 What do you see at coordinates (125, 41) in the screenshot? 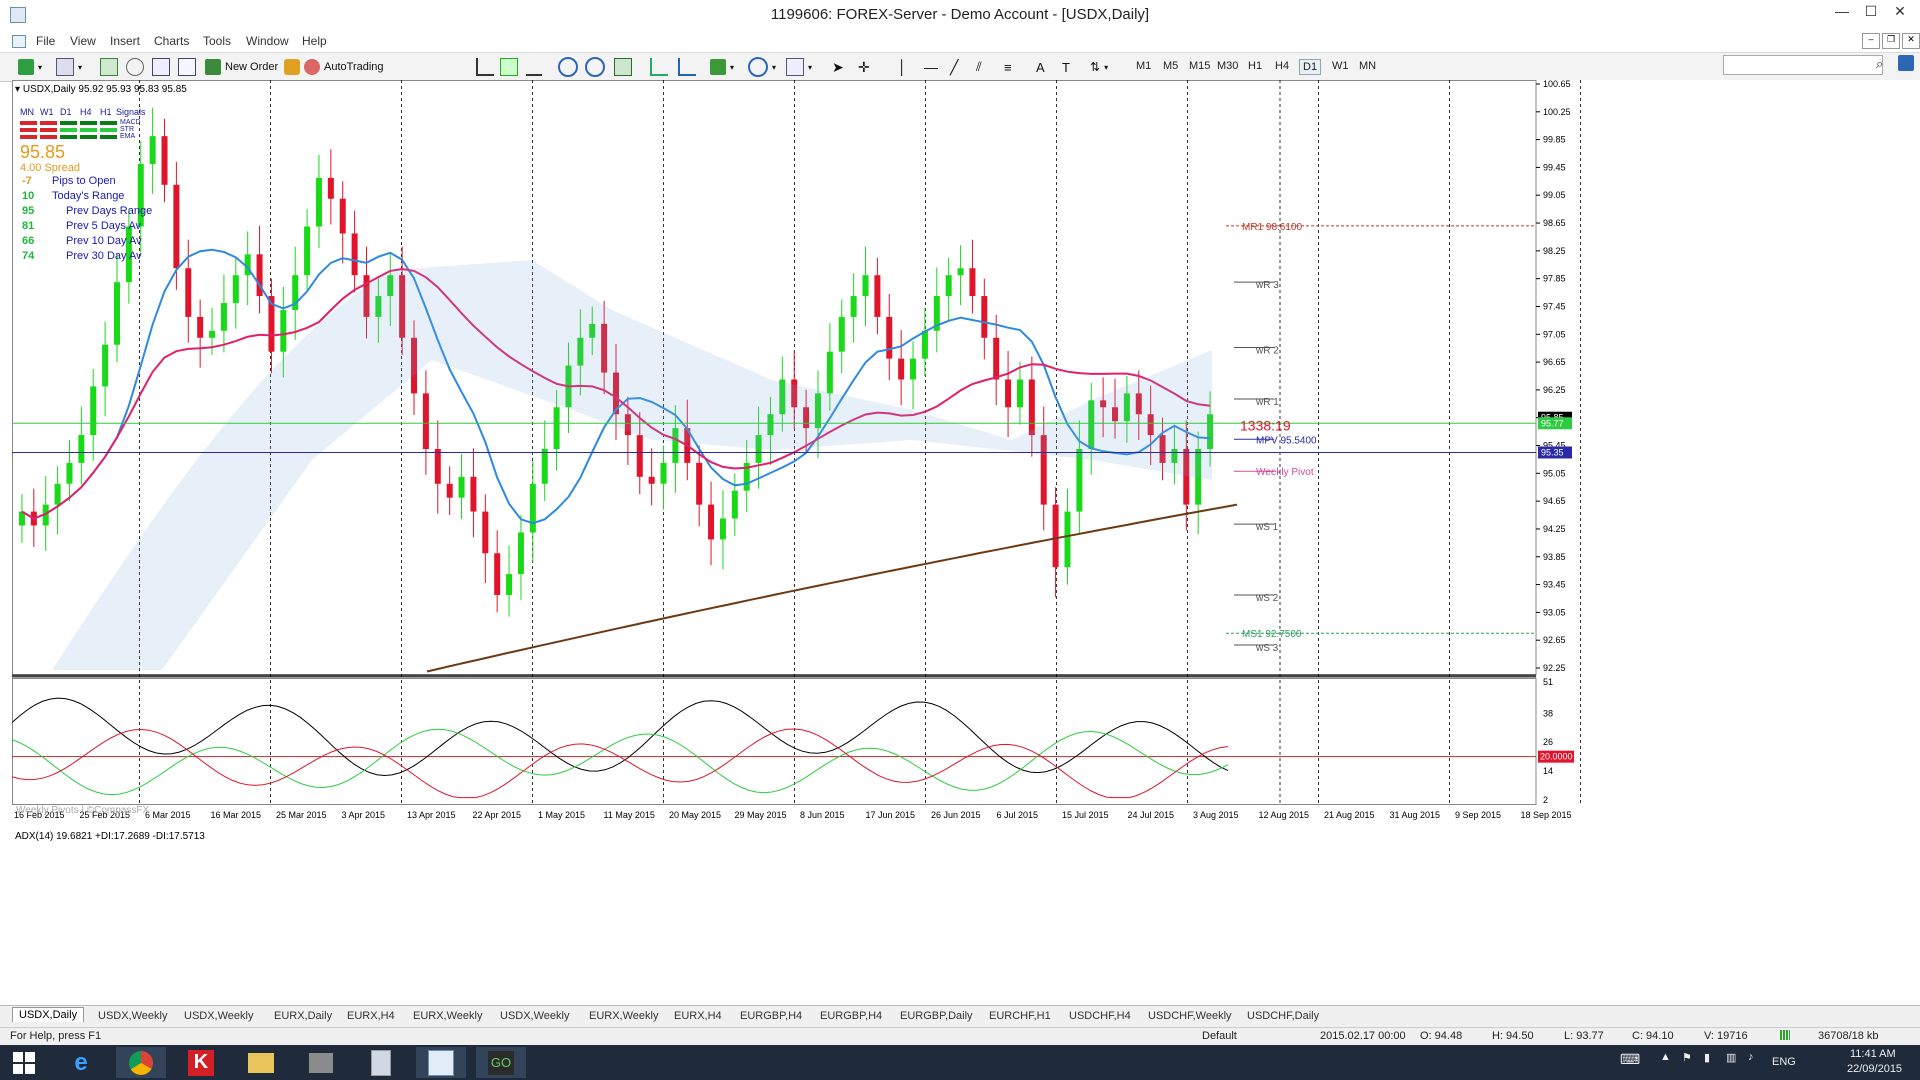
I see `menu-insert: Insert` at bounding box center [125, 41].